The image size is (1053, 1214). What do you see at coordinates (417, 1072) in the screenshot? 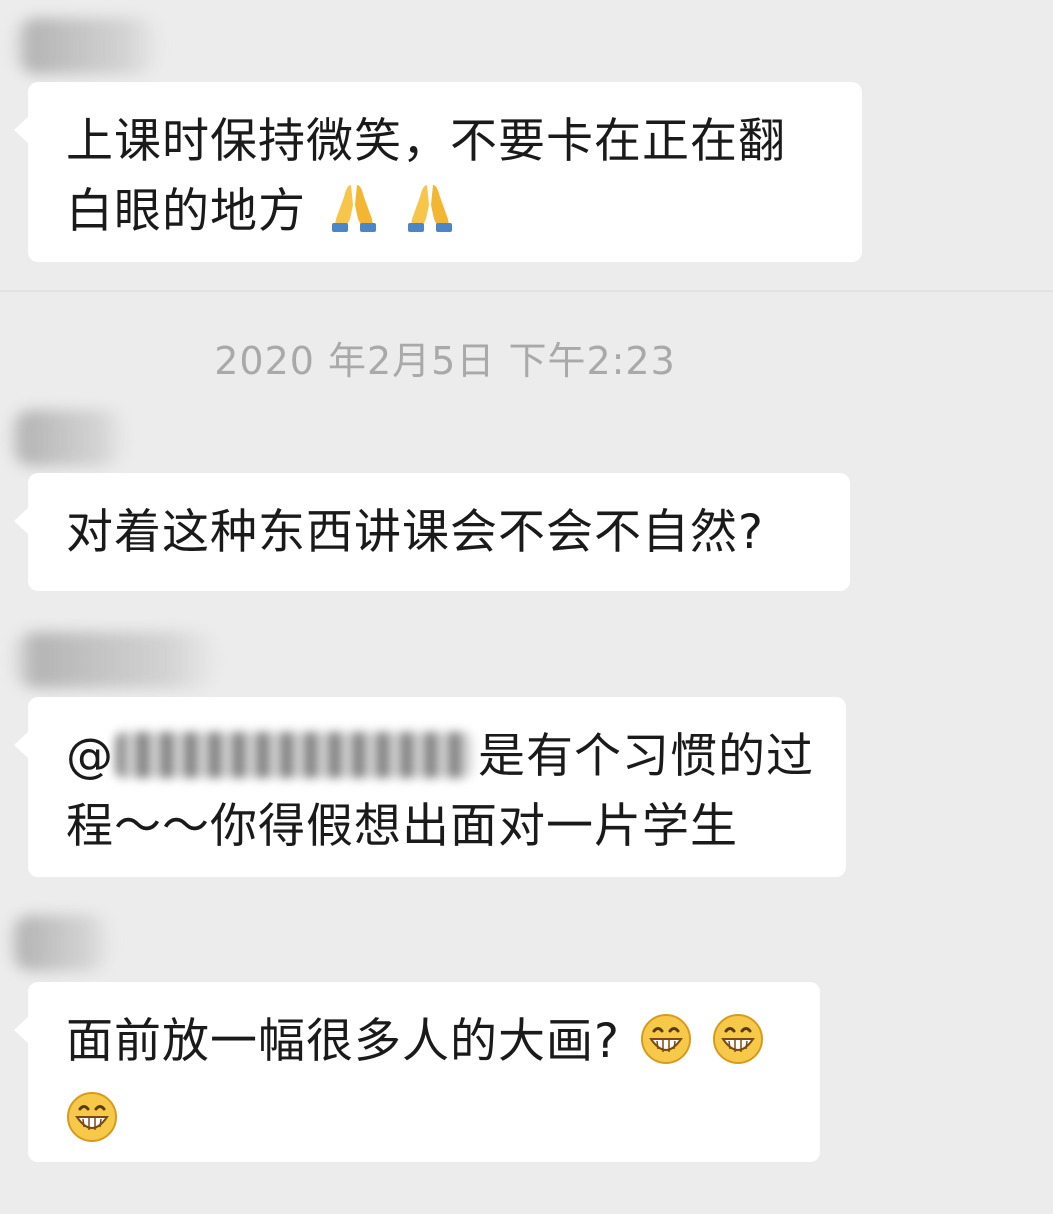
I see `message-bubble: 面前放一幅很多人的大画?` at bounding box center [417, 1072].